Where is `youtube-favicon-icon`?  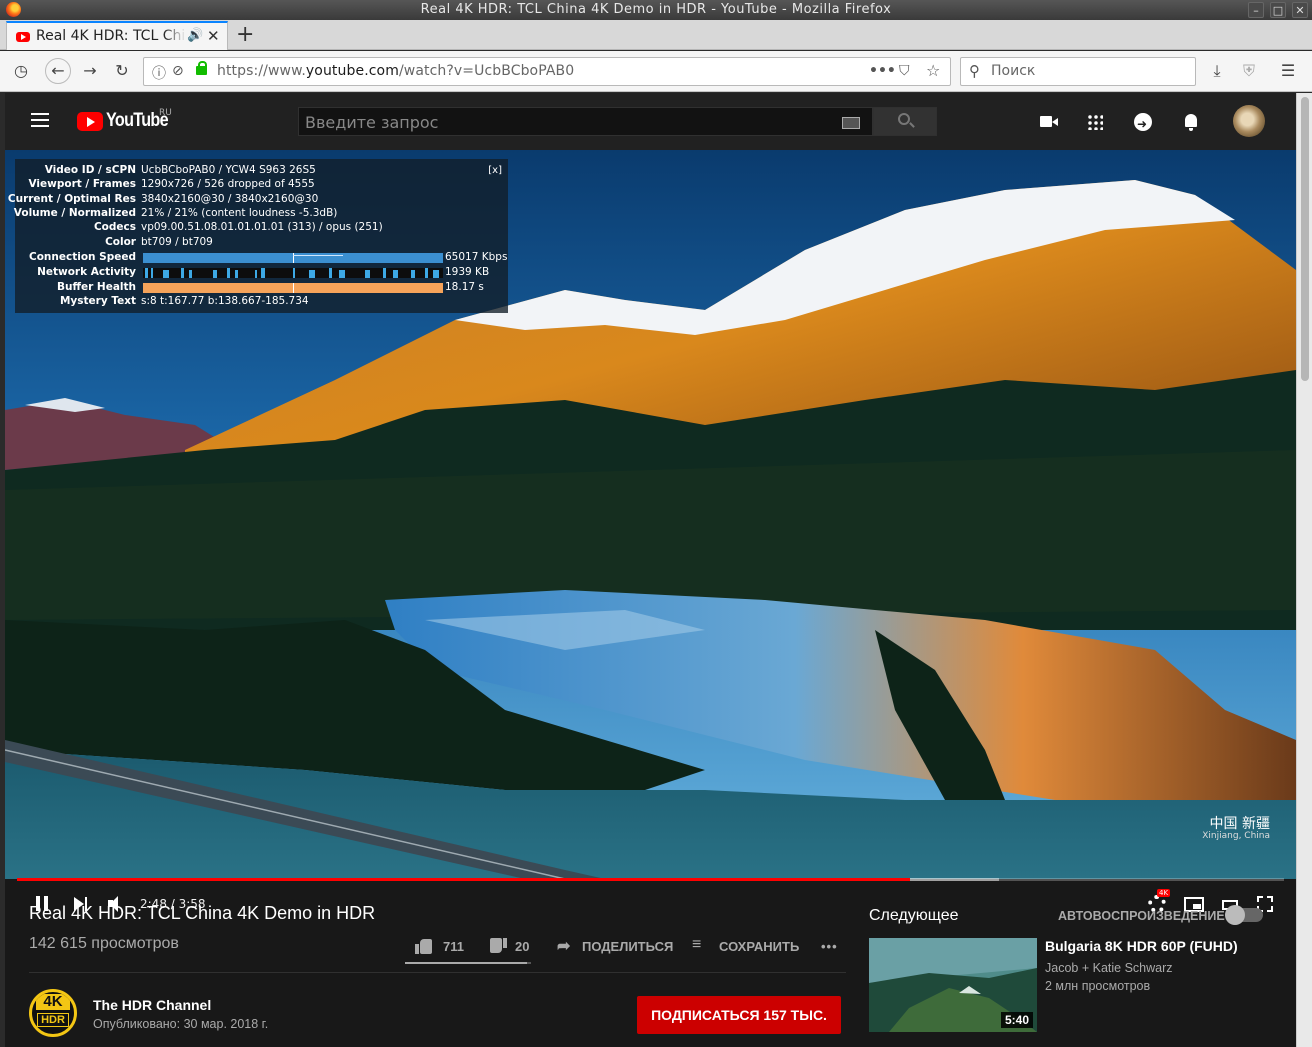
youtube-favicon-icon is located at coordinates (23, 37).